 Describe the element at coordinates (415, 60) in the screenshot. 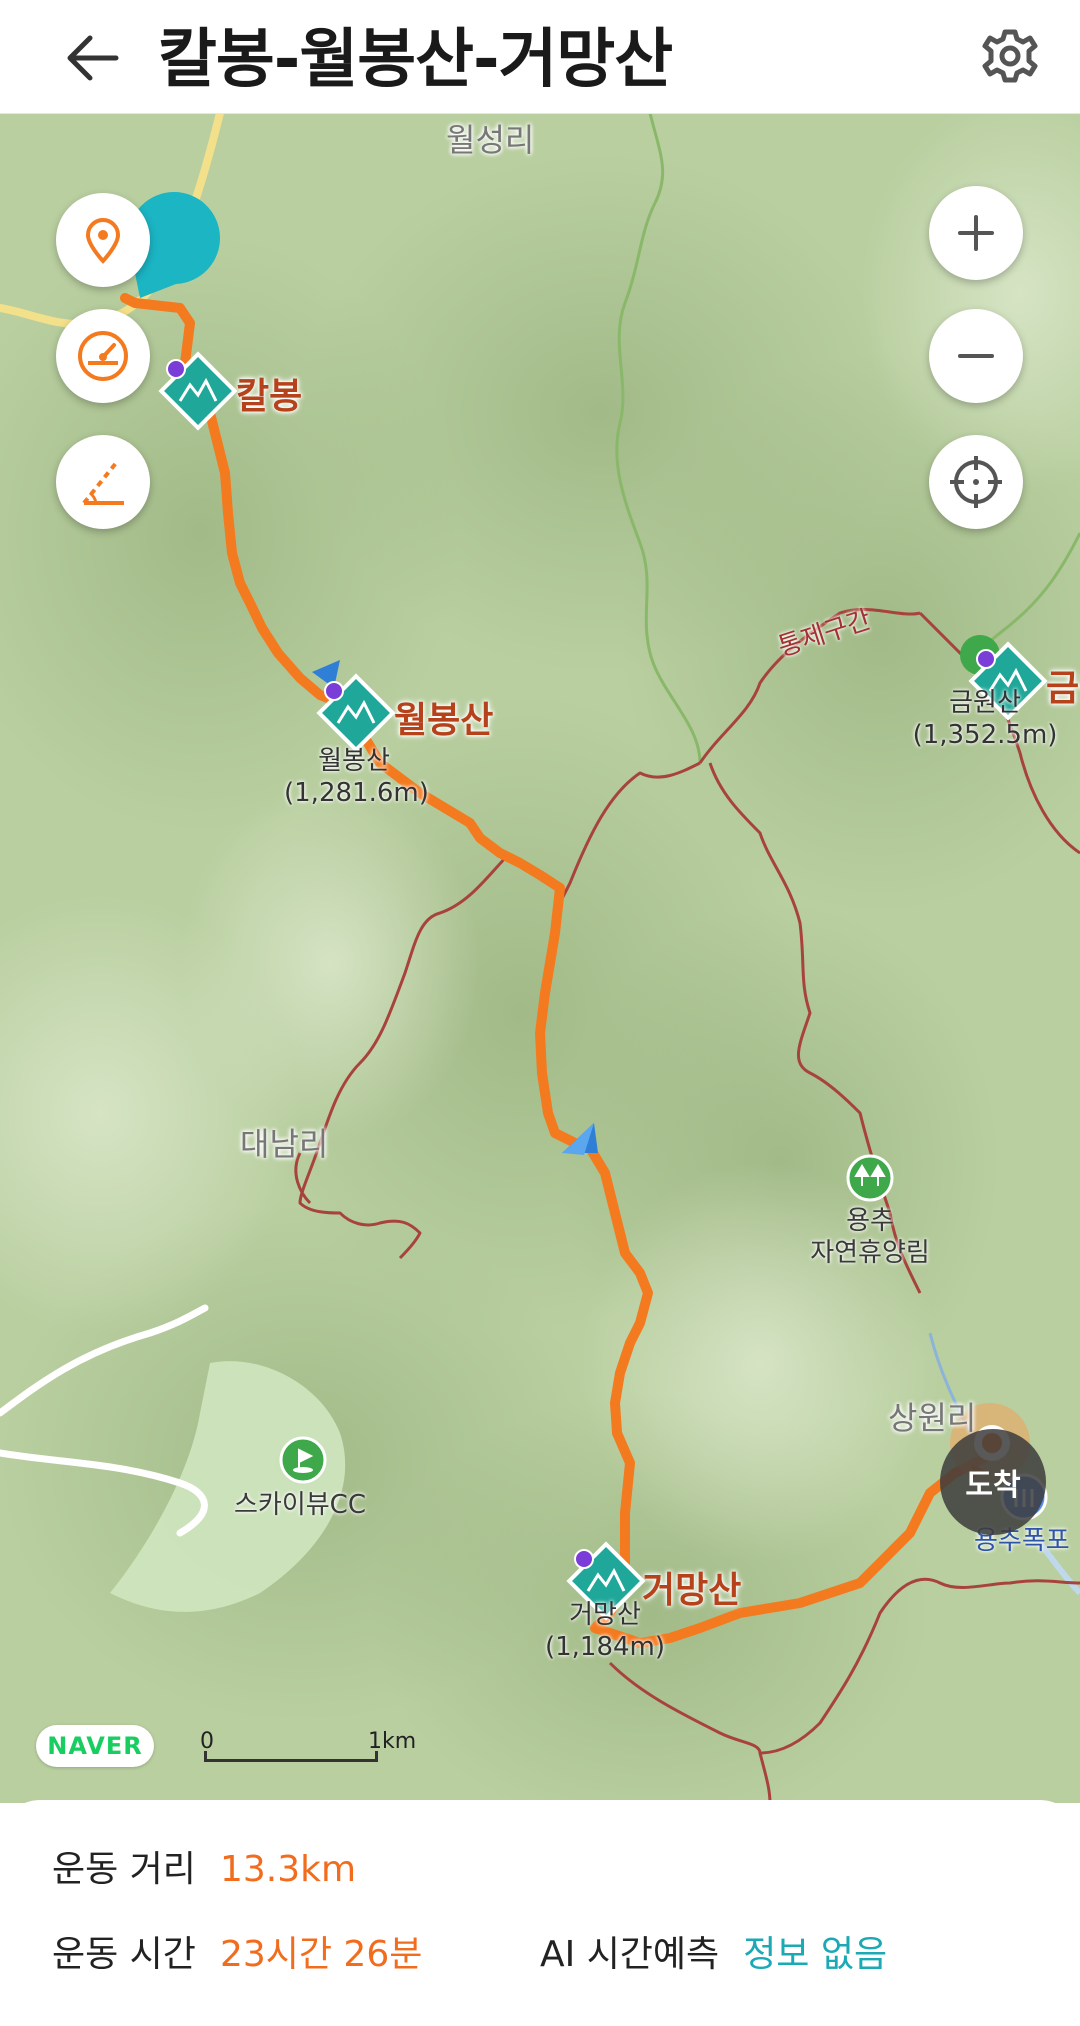

I see `page-title: 칼봉-월봉산-거망산` at that location.